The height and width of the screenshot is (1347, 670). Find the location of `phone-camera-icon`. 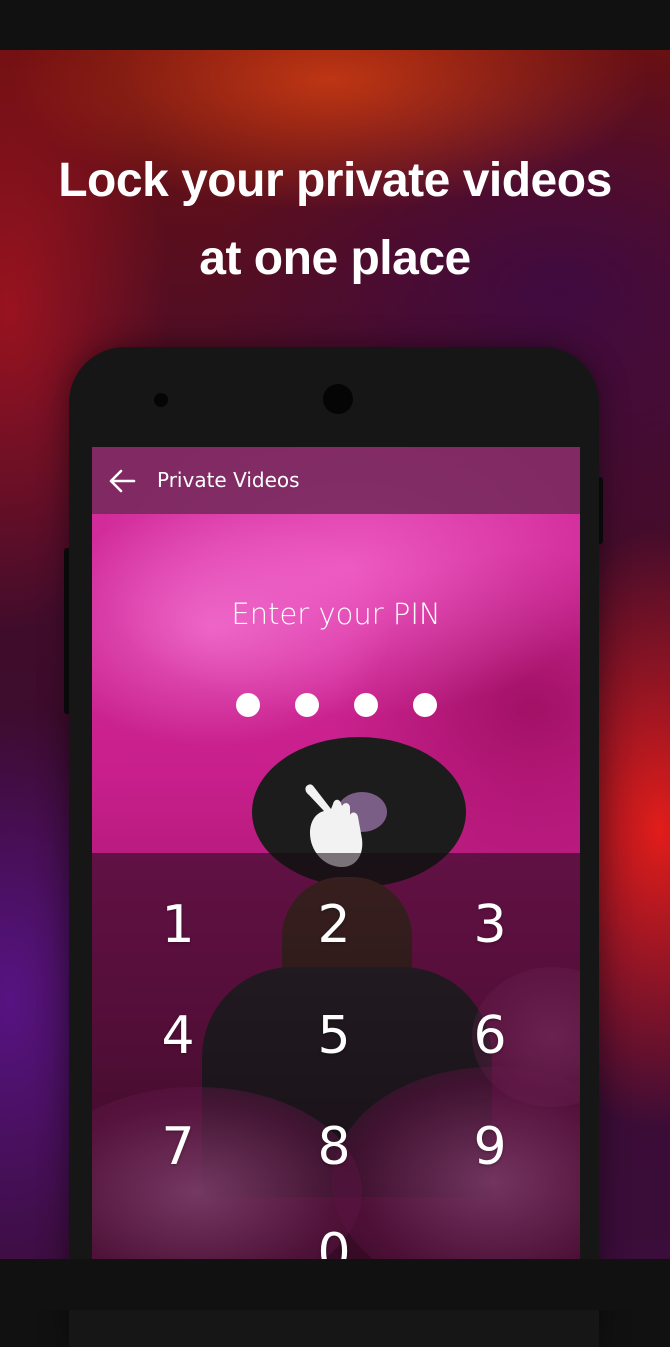

phone-camera-icon is located at coordinates (338, 399).